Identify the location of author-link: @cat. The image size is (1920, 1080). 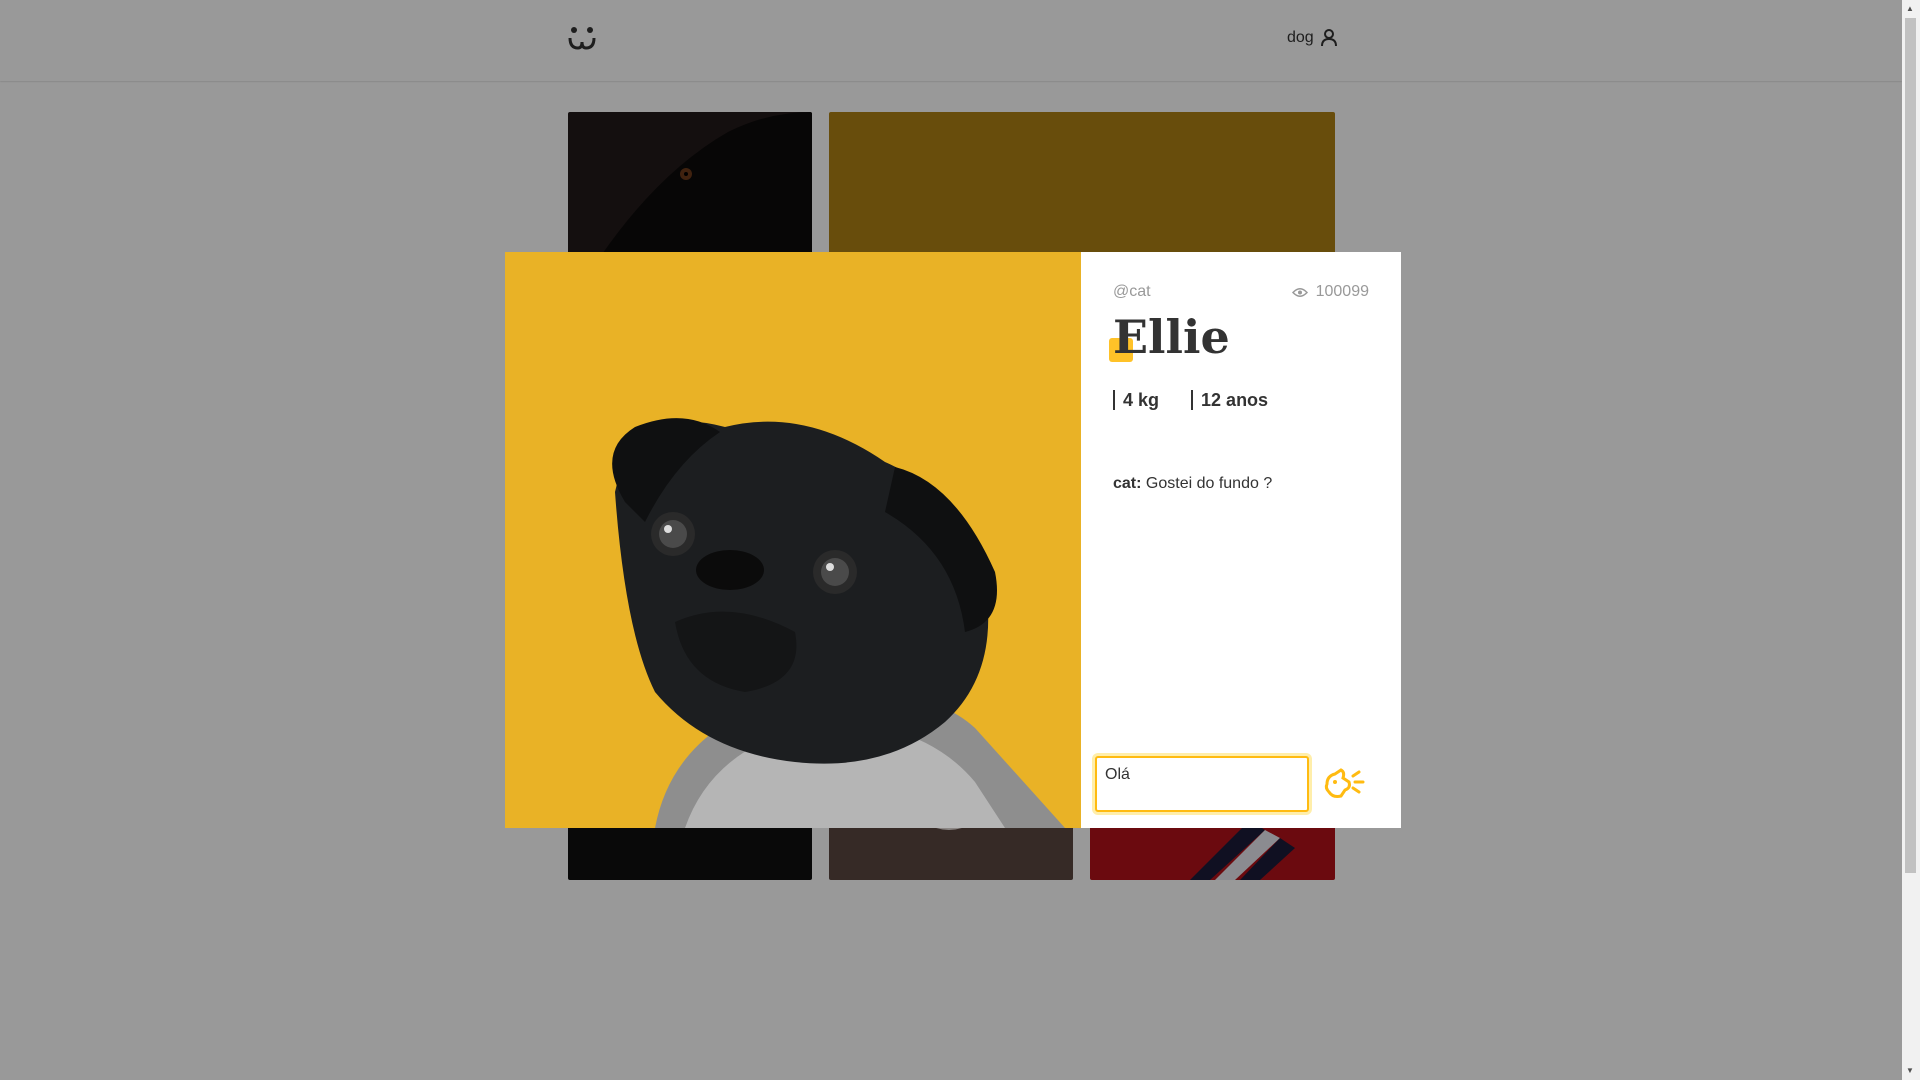
(1132, 292).